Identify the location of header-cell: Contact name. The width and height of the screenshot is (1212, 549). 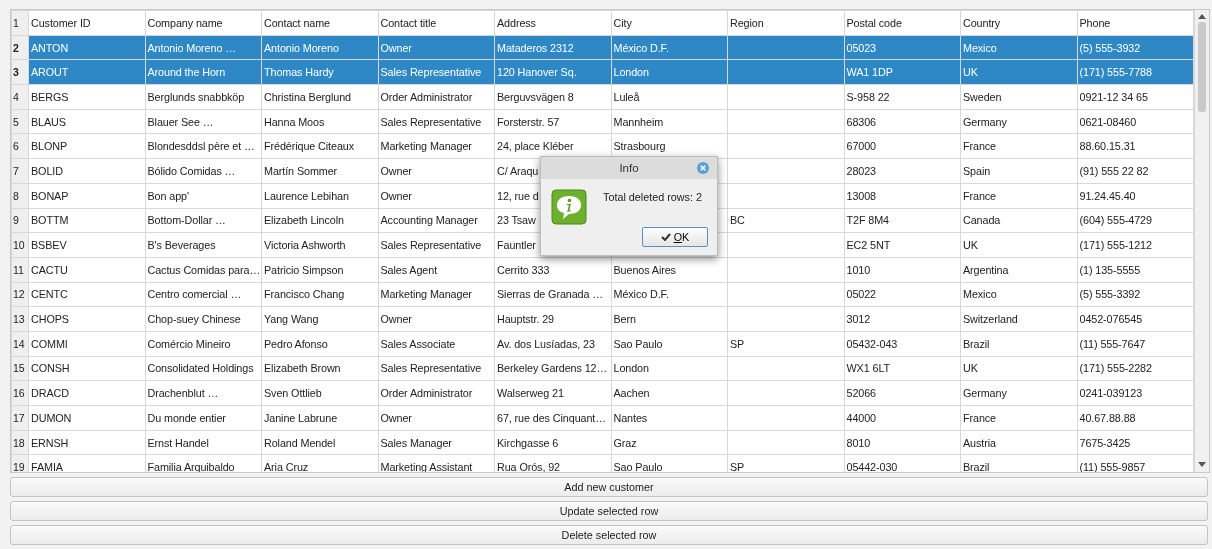
(319, 23).